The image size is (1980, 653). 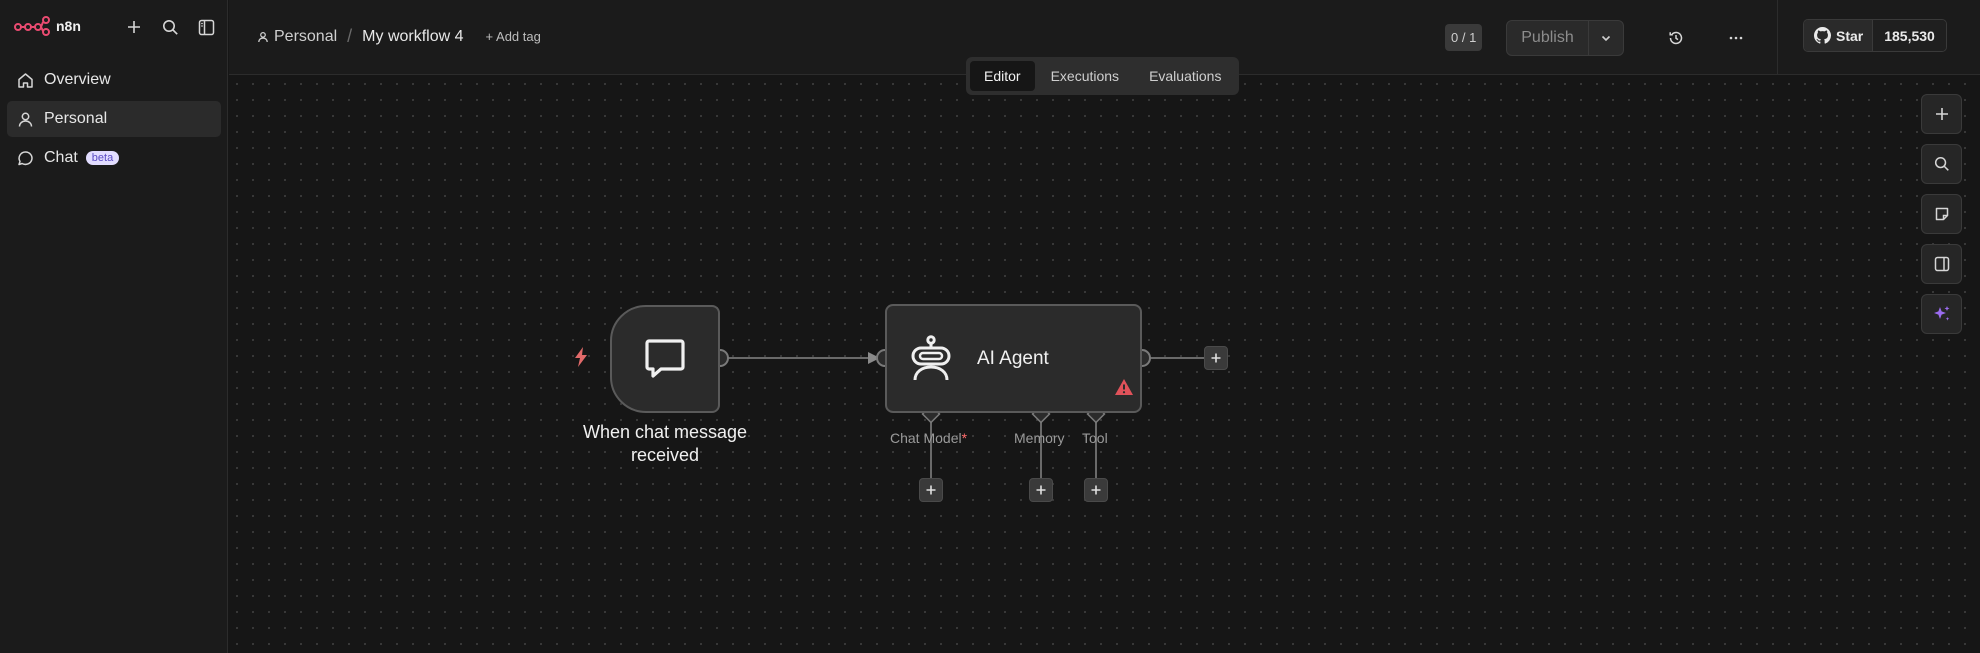 I want to click on breadcrumb-owner: Personal, so click(x=297, y=37).